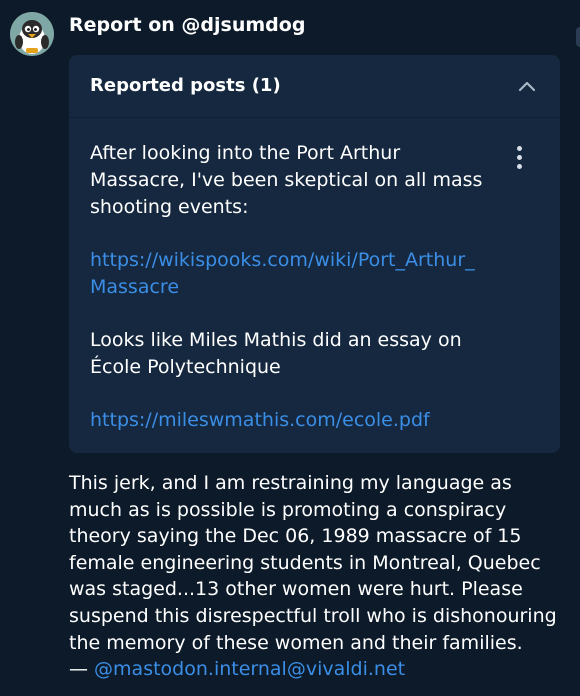  I want to click on edge-button, so click(578, 37).